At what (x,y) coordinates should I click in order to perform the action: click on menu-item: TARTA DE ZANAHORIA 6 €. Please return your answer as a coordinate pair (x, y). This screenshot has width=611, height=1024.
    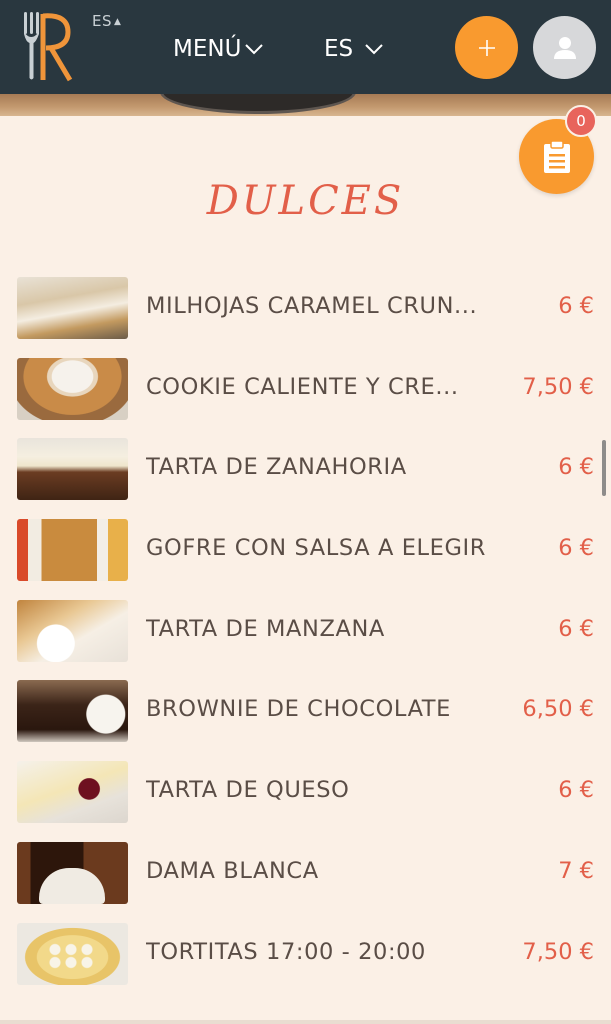
    Looking at the image, I should click on (305, 468).